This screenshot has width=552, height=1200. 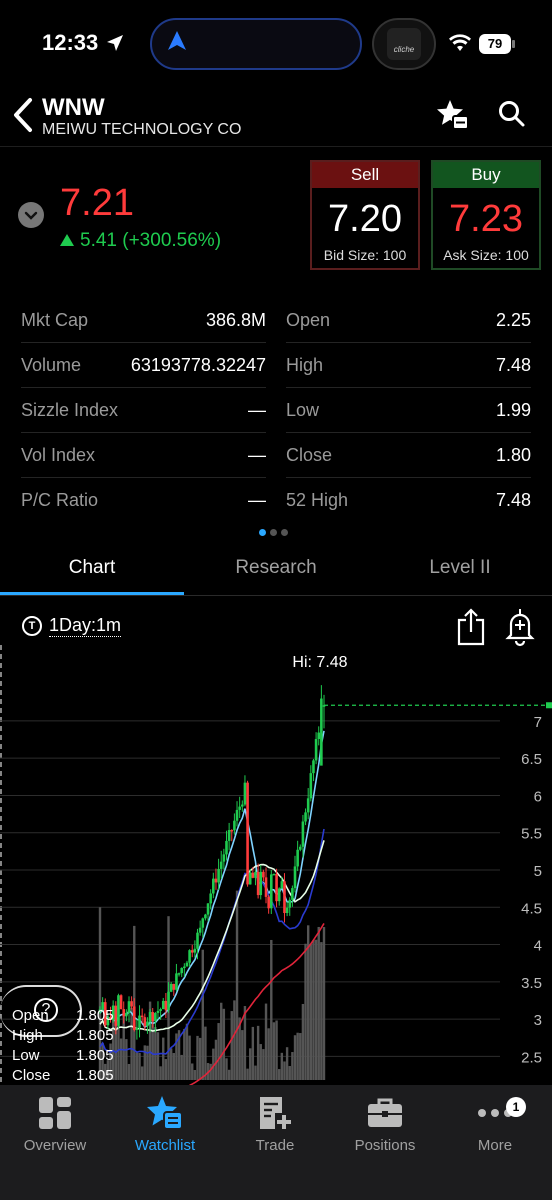 I want to click on add-to-watchlist-star-icon, so click(x=453, y=115).